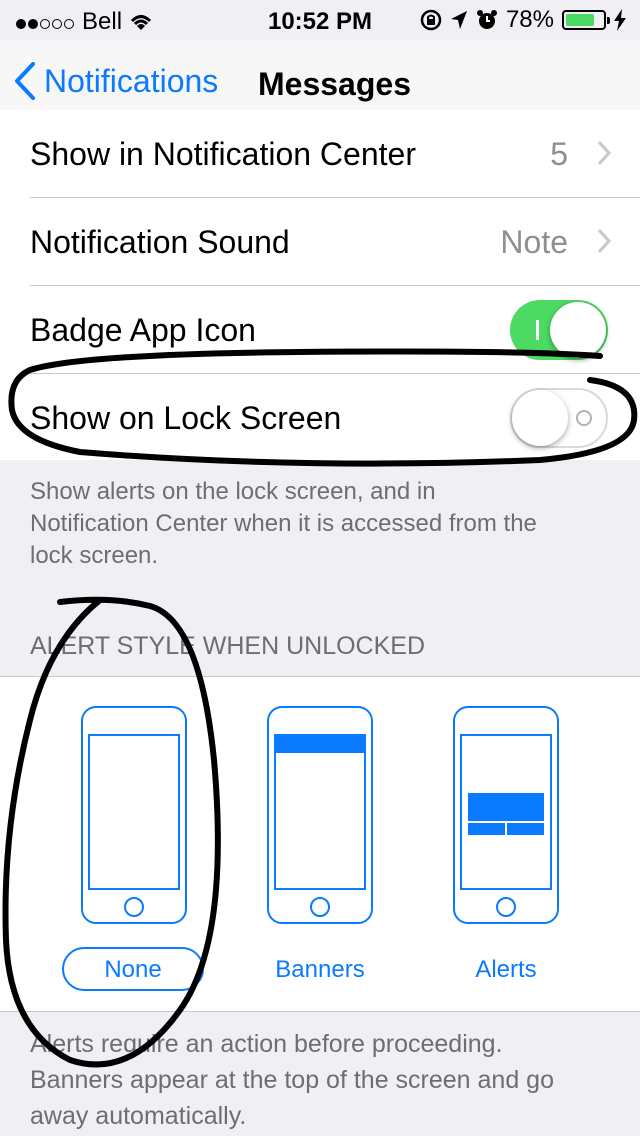 Image resolution: width=640 pixels, height=1136 pixels. Describe the element at coordinates (320, 242) in the screenshot. I see `row-notification-sound: Notification Sound Note` at that location.